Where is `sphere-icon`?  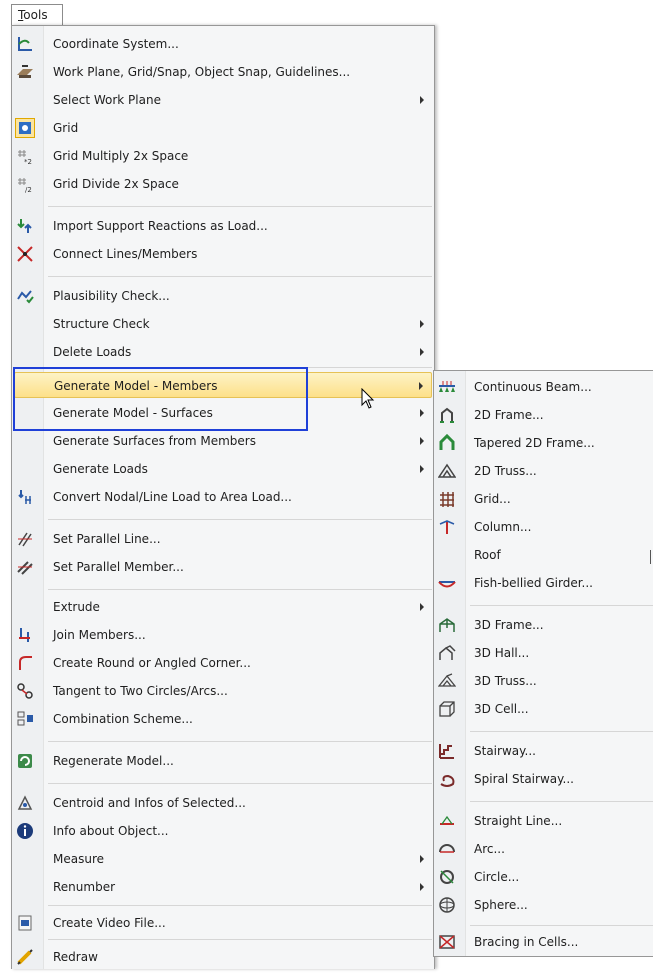
sphere-icon is located at coordinates (447, 905).